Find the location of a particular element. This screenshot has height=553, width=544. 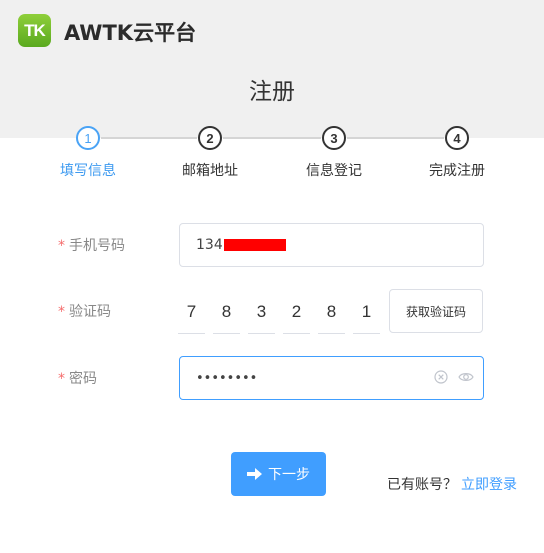

step-4-circle: 4 is located at coordinates (457, 138).